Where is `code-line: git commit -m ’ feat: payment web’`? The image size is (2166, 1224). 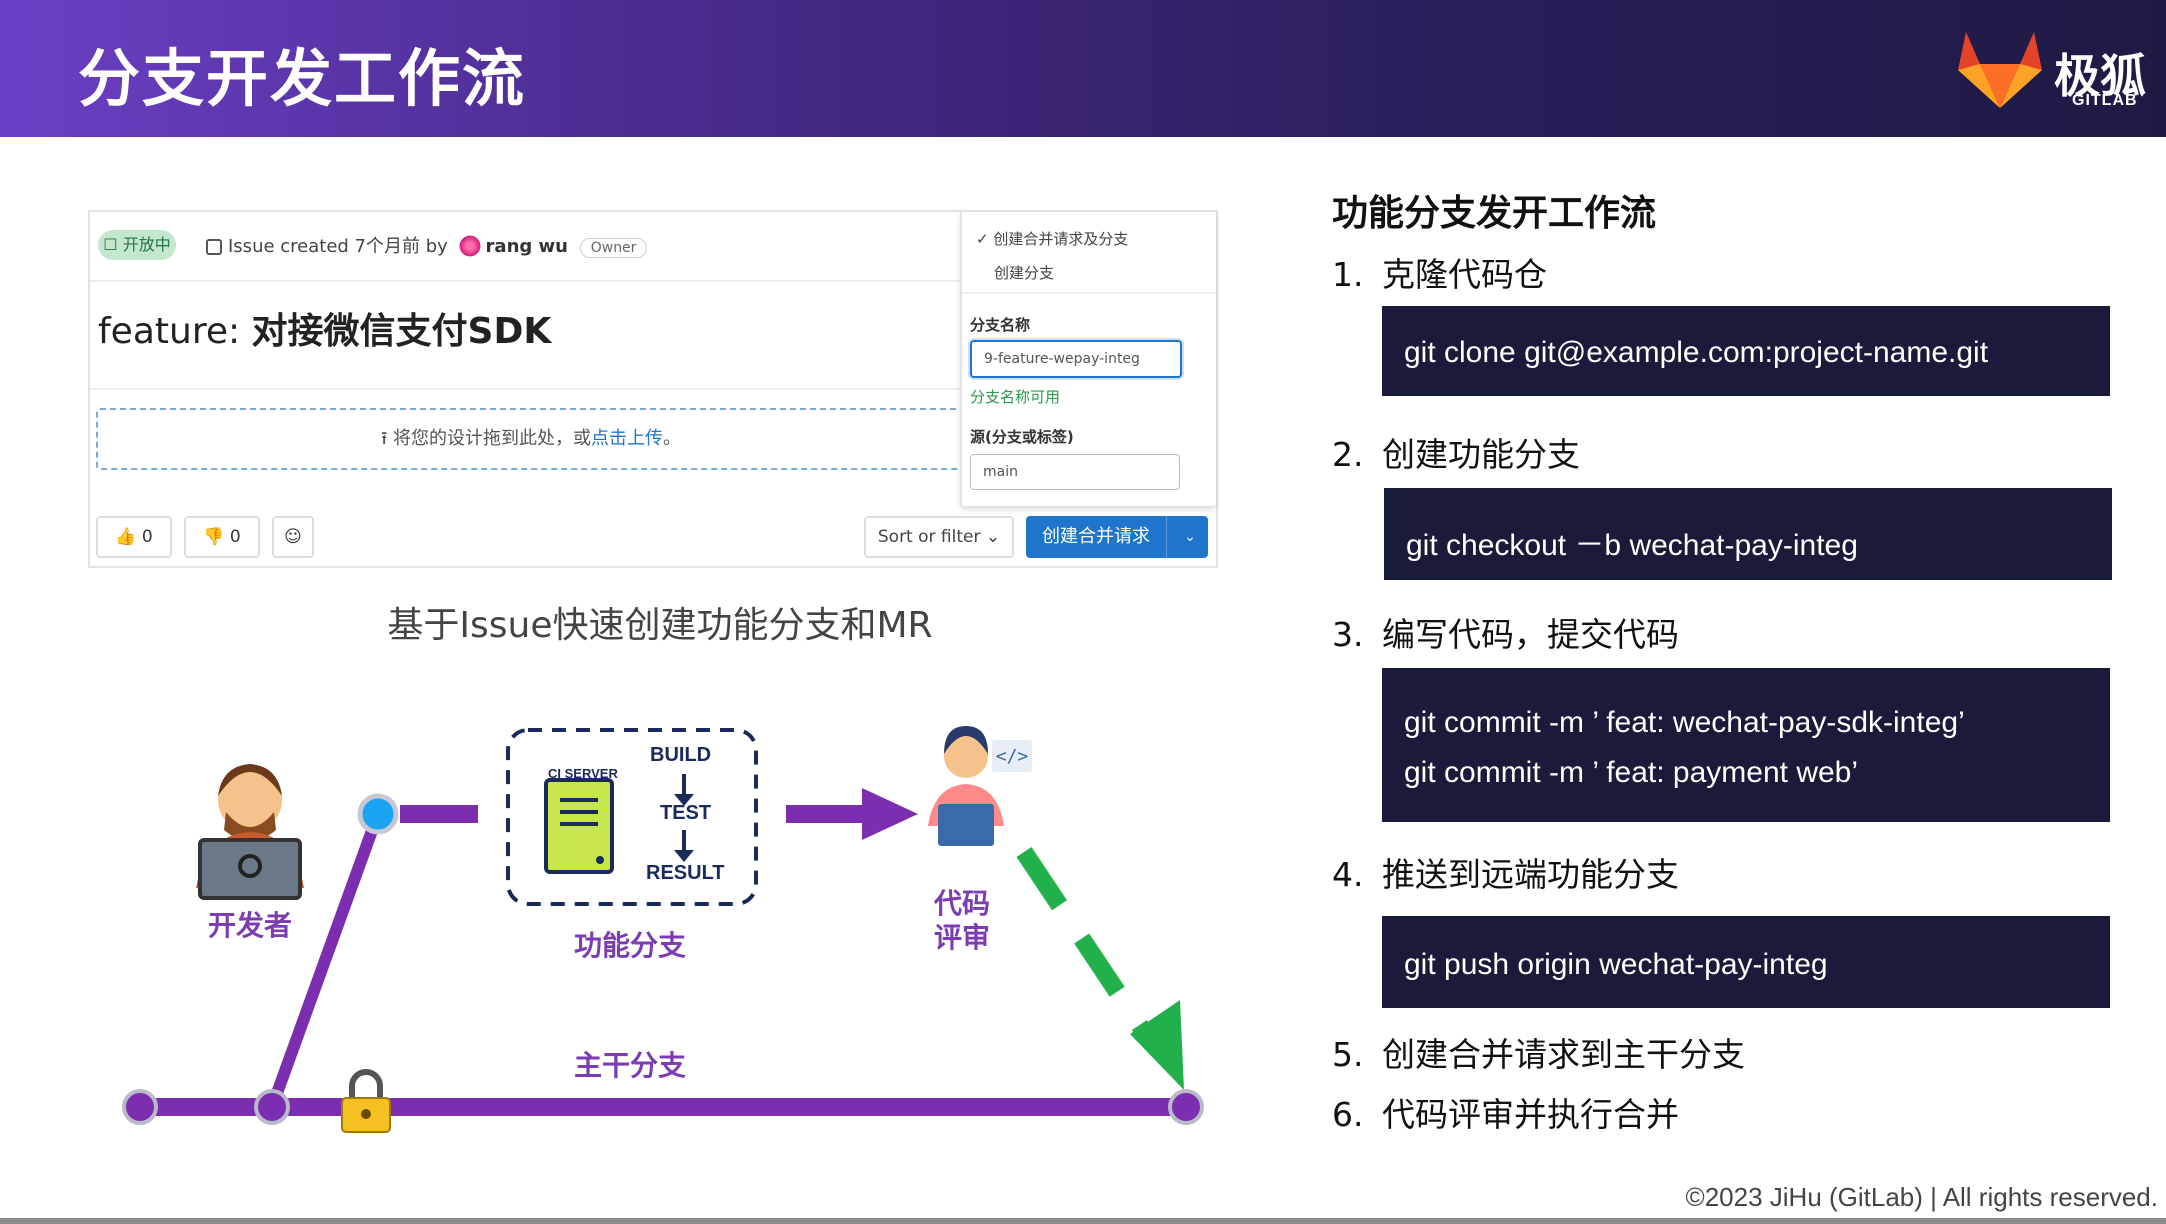 code-line: git commit -m ’ feat: payment web’ is located at coordinates (1631, 772).